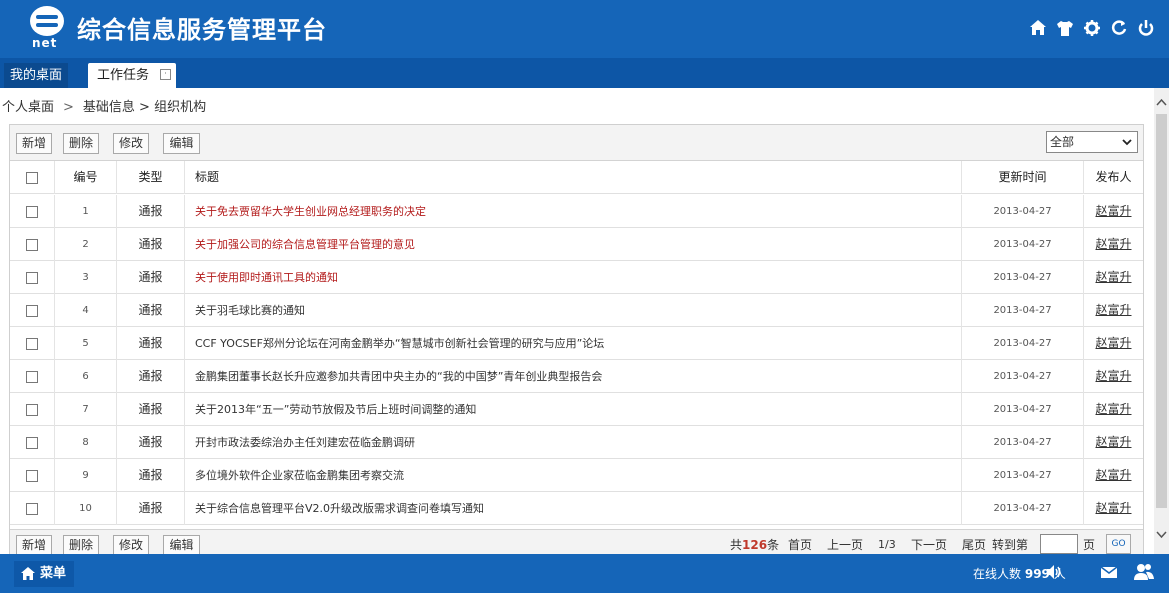 Image resolution: width=1169 pixels, height=593 pixels. I want to click on tab-my-desktop: 我的桌面, so click(36, 75).